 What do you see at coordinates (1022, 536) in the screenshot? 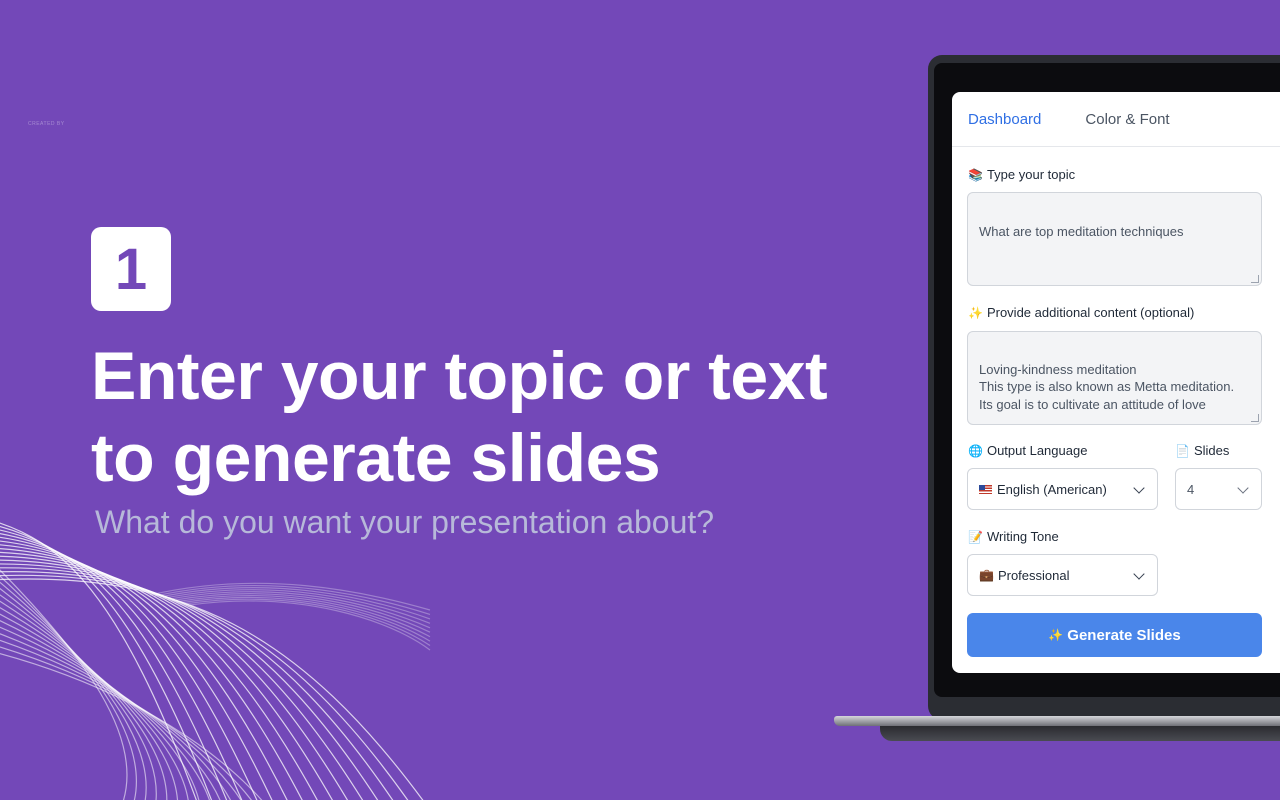
I see `writing-tone-label-text: Writing Tone` at bounding box center [1022, 536].